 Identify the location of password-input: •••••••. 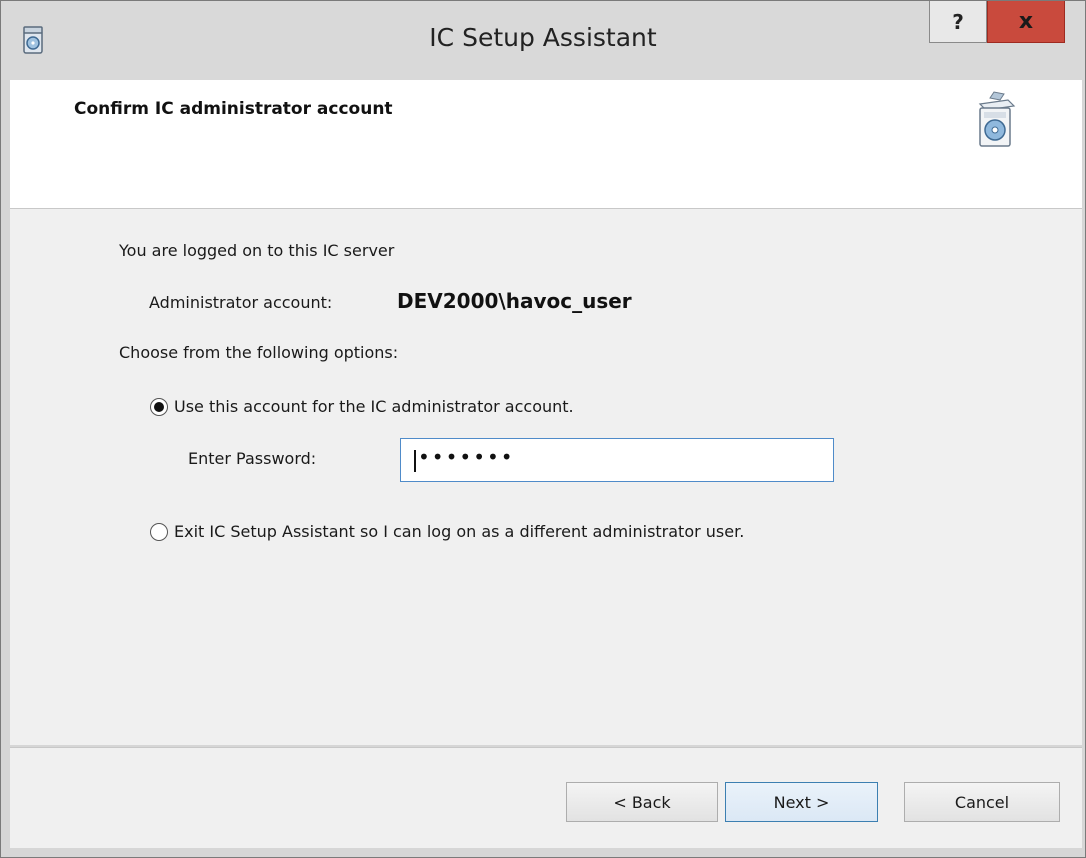
(617, 460).